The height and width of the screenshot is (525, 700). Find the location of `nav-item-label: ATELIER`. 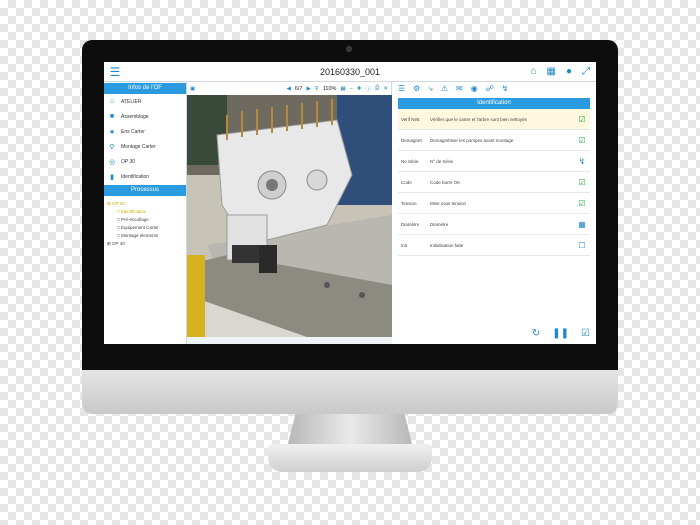

nav-item-label: ATELIER is located at coordinates (131, 101).